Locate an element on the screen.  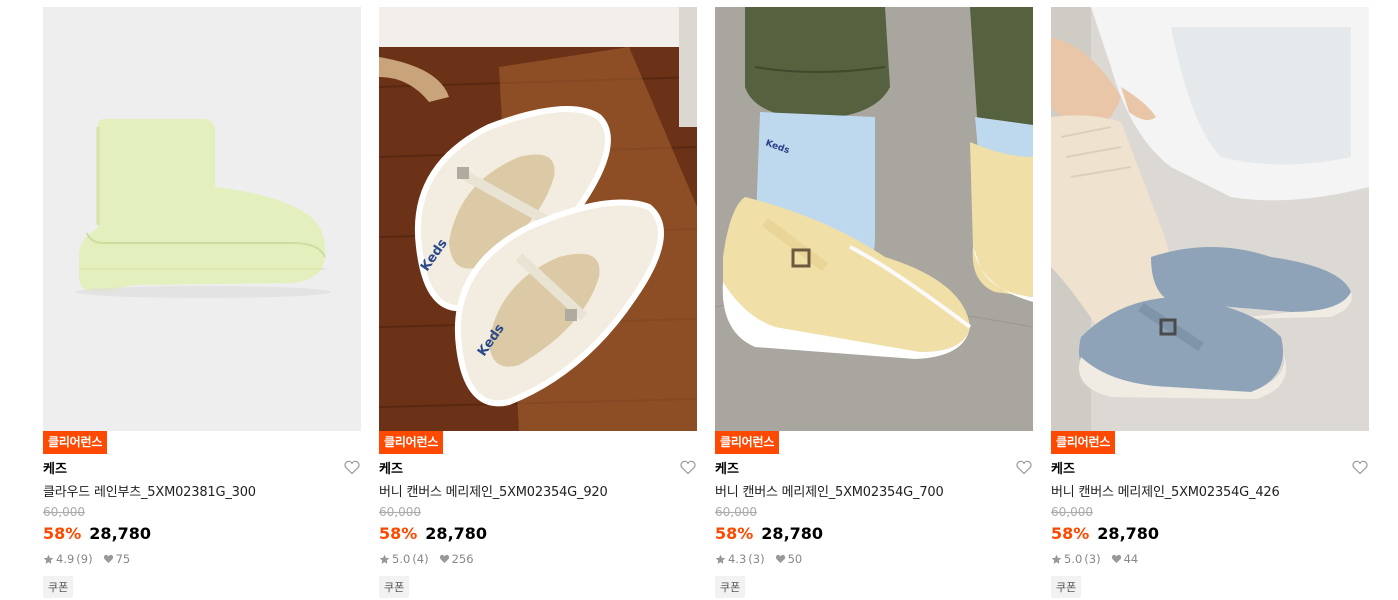
likes: 256 is located at coordinates (456, 559).